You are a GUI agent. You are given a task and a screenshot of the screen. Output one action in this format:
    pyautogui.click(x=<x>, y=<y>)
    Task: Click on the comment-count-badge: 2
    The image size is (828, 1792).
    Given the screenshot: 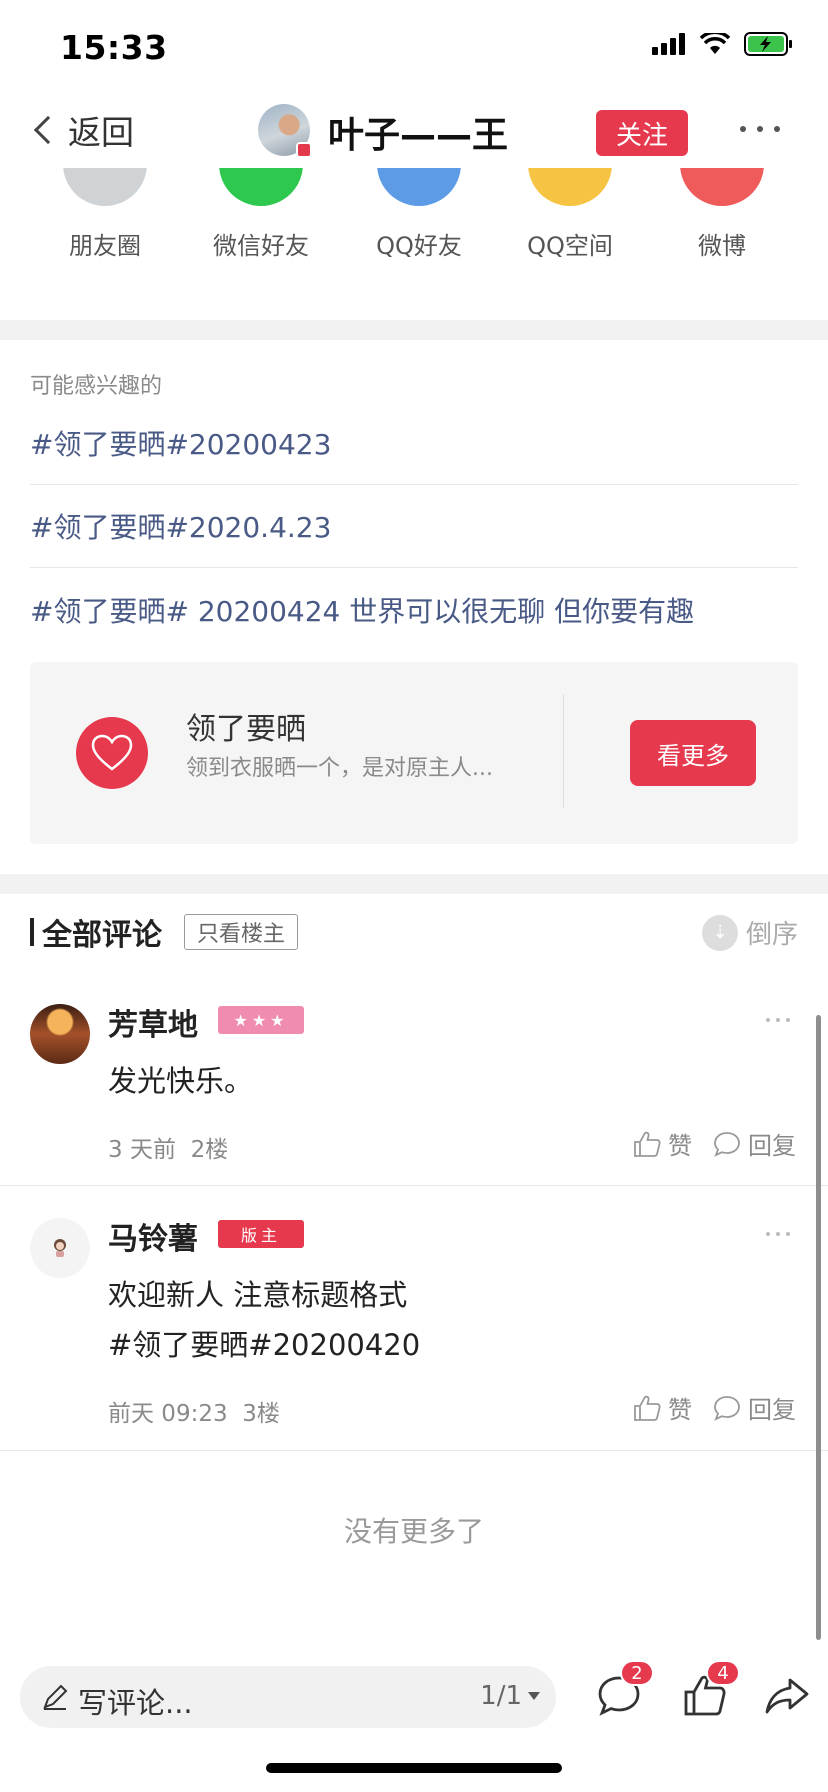 What is the action you would take?
    pyautogui.click(x=637, y=1673)
    